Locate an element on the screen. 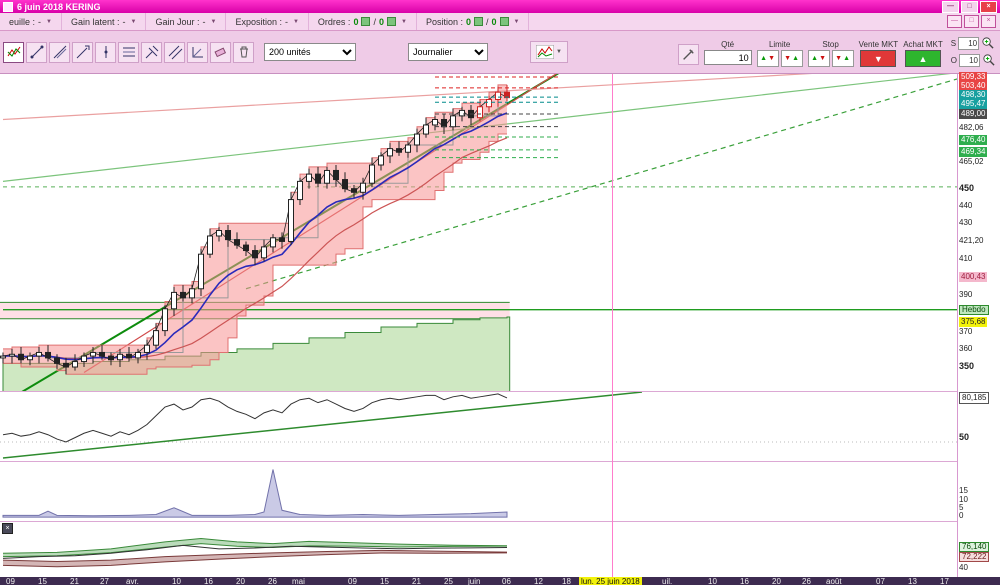 The width and height of the screenshot is (1000, 585). status-item-1: Gain latent : - ▼ is located at coordinates (104, 21).